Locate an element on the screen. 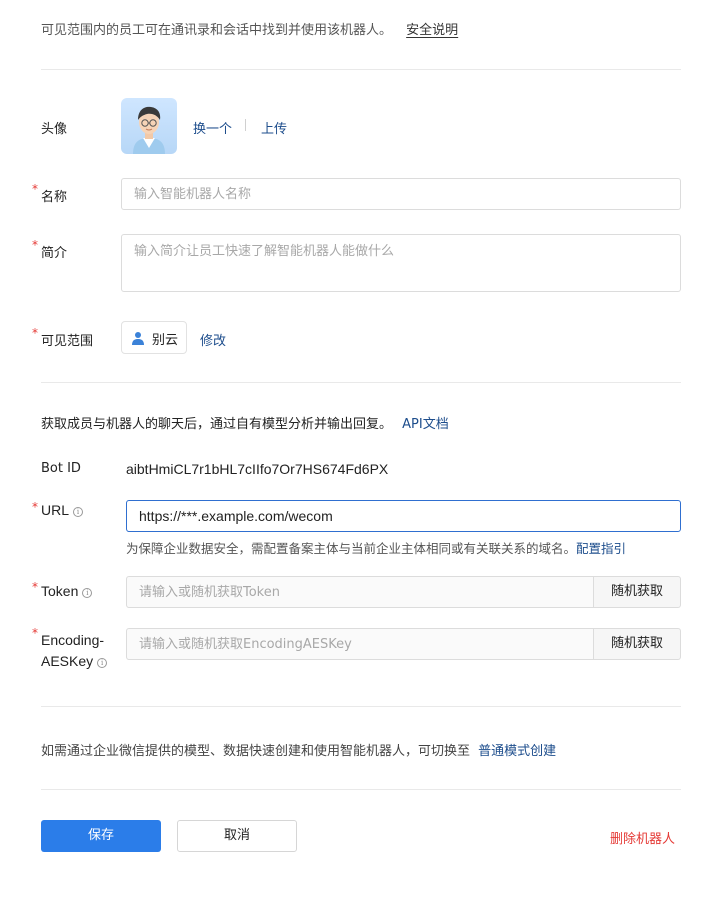  token-input is located at coordinates (360, 592).